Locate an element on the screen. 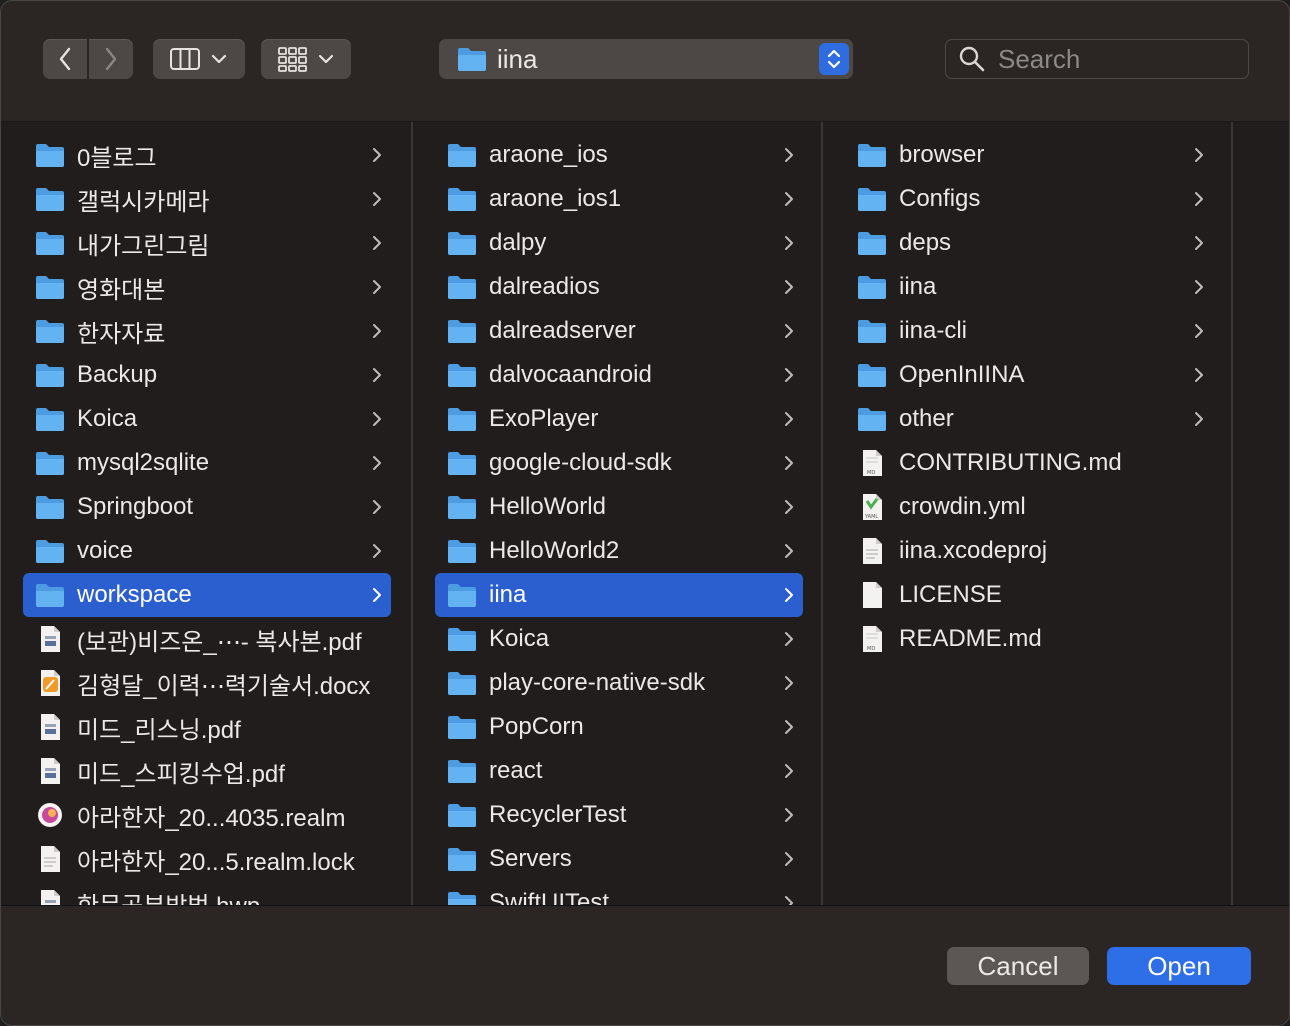 This screenshot has width=1290, height=1026. folder-row: dalreadserver is located at coordinates (619, 331).